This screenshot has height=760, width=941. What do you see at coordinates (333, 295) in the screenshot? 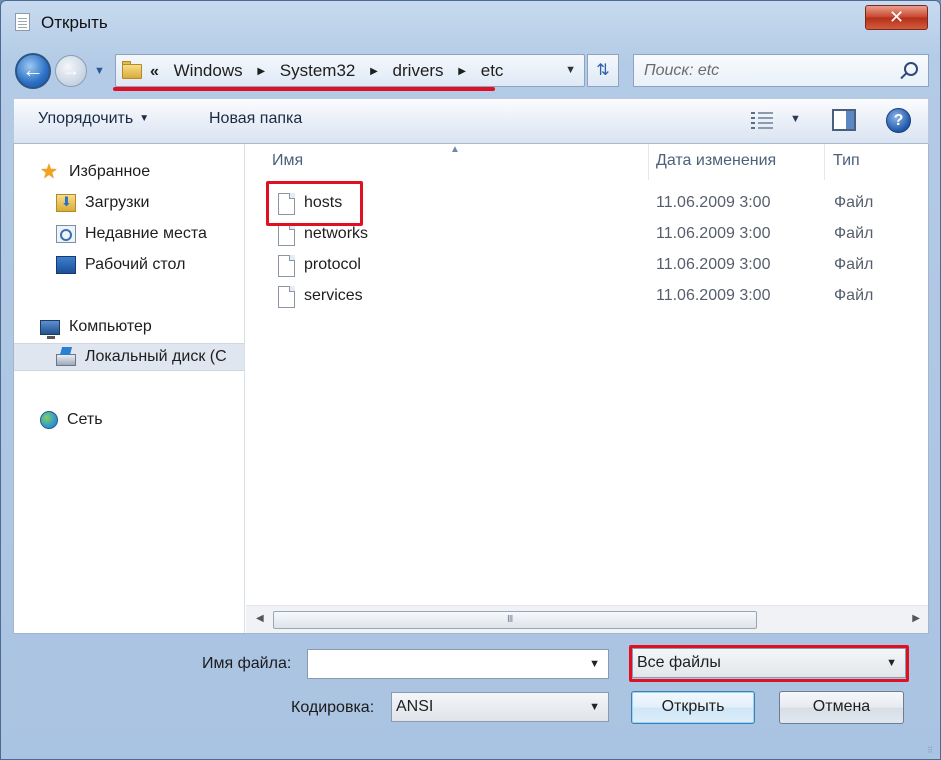
I see `file-name: services` at bounding box center [333, 295].